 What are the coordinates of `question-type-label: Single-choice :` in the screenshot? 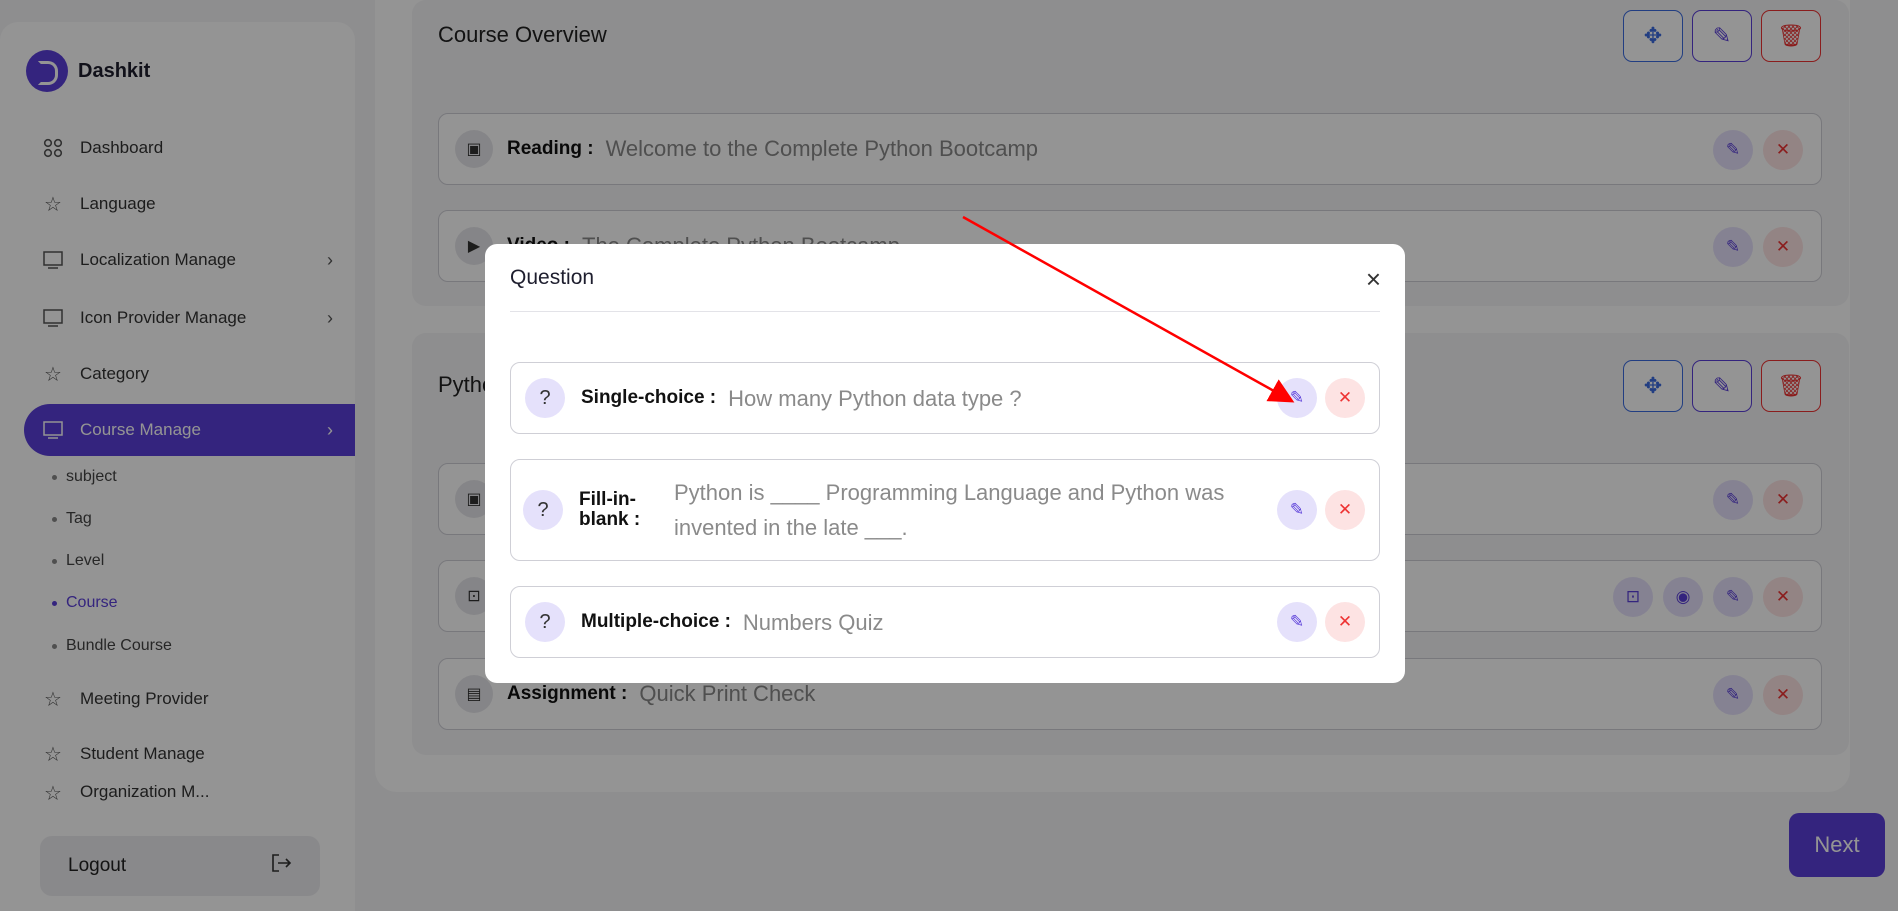 It's located at (649, 397).